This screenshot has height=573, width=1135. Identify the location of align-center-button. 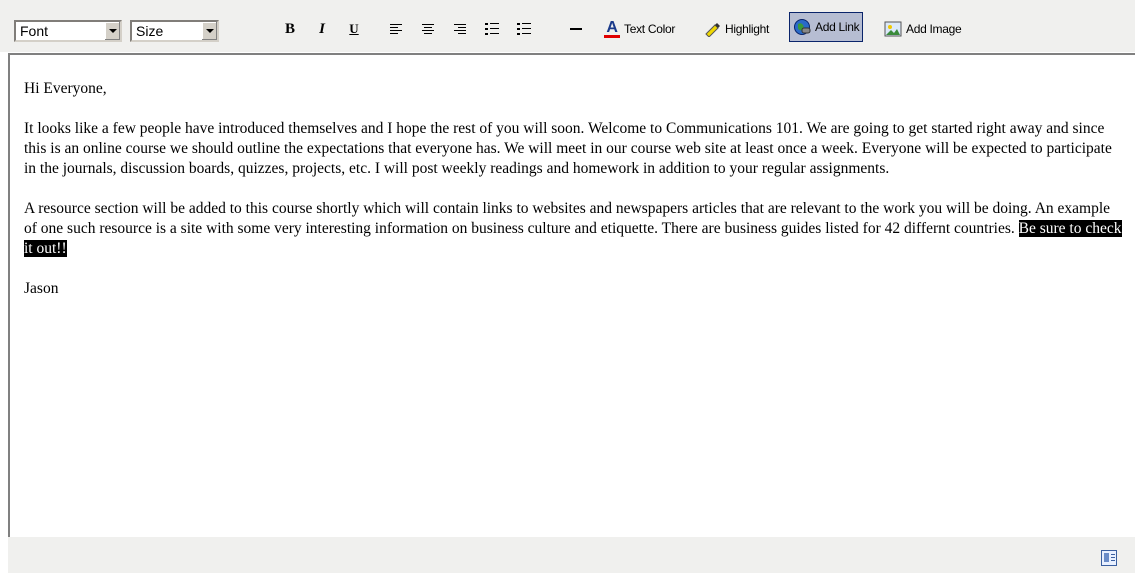
(428, 29).